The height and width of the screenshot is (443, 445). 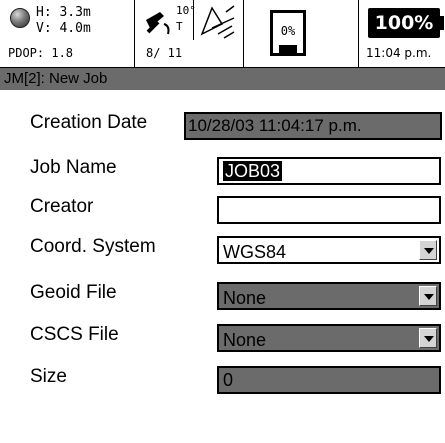 I want to click on storage-percent: 0%, so click(x=288, y=31).